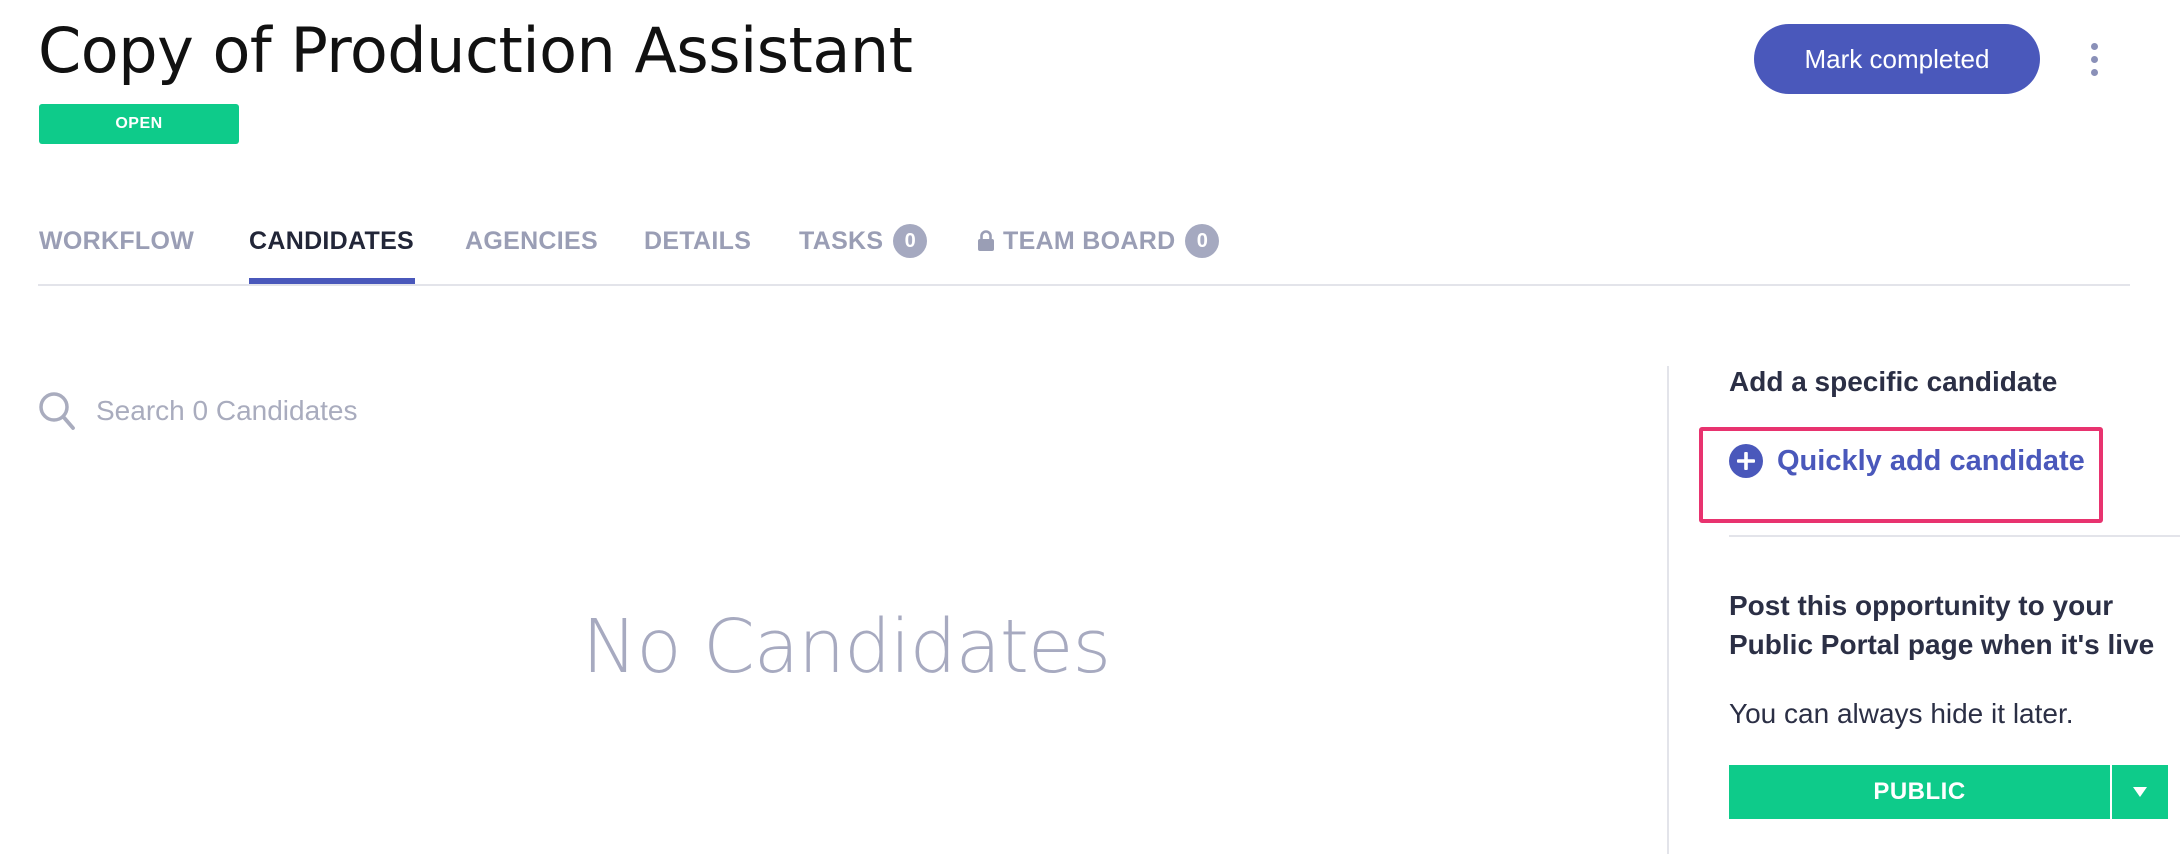 This screenshot has height=854, width=2180. What do you see at coordinates (1901, 713) in the screenshot?
I see `hide-later-hint: You can always hide it later.` at bounding box center [1901, 713].